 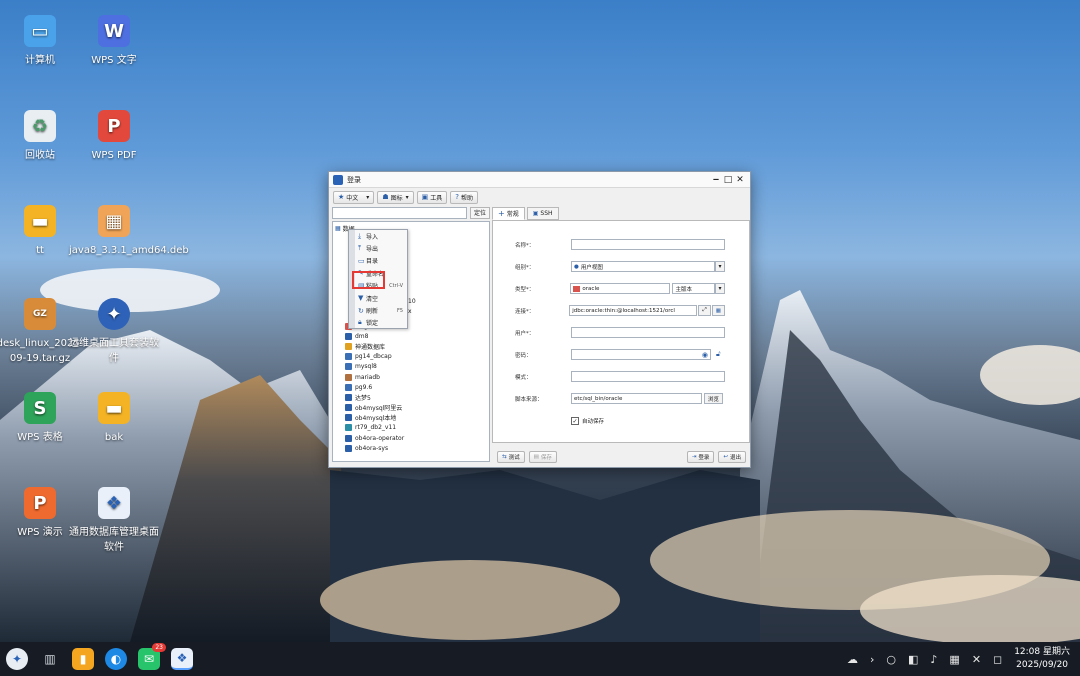 I want to click on menu-item-clear: ▼ 清空, so click(x=378, y=298).